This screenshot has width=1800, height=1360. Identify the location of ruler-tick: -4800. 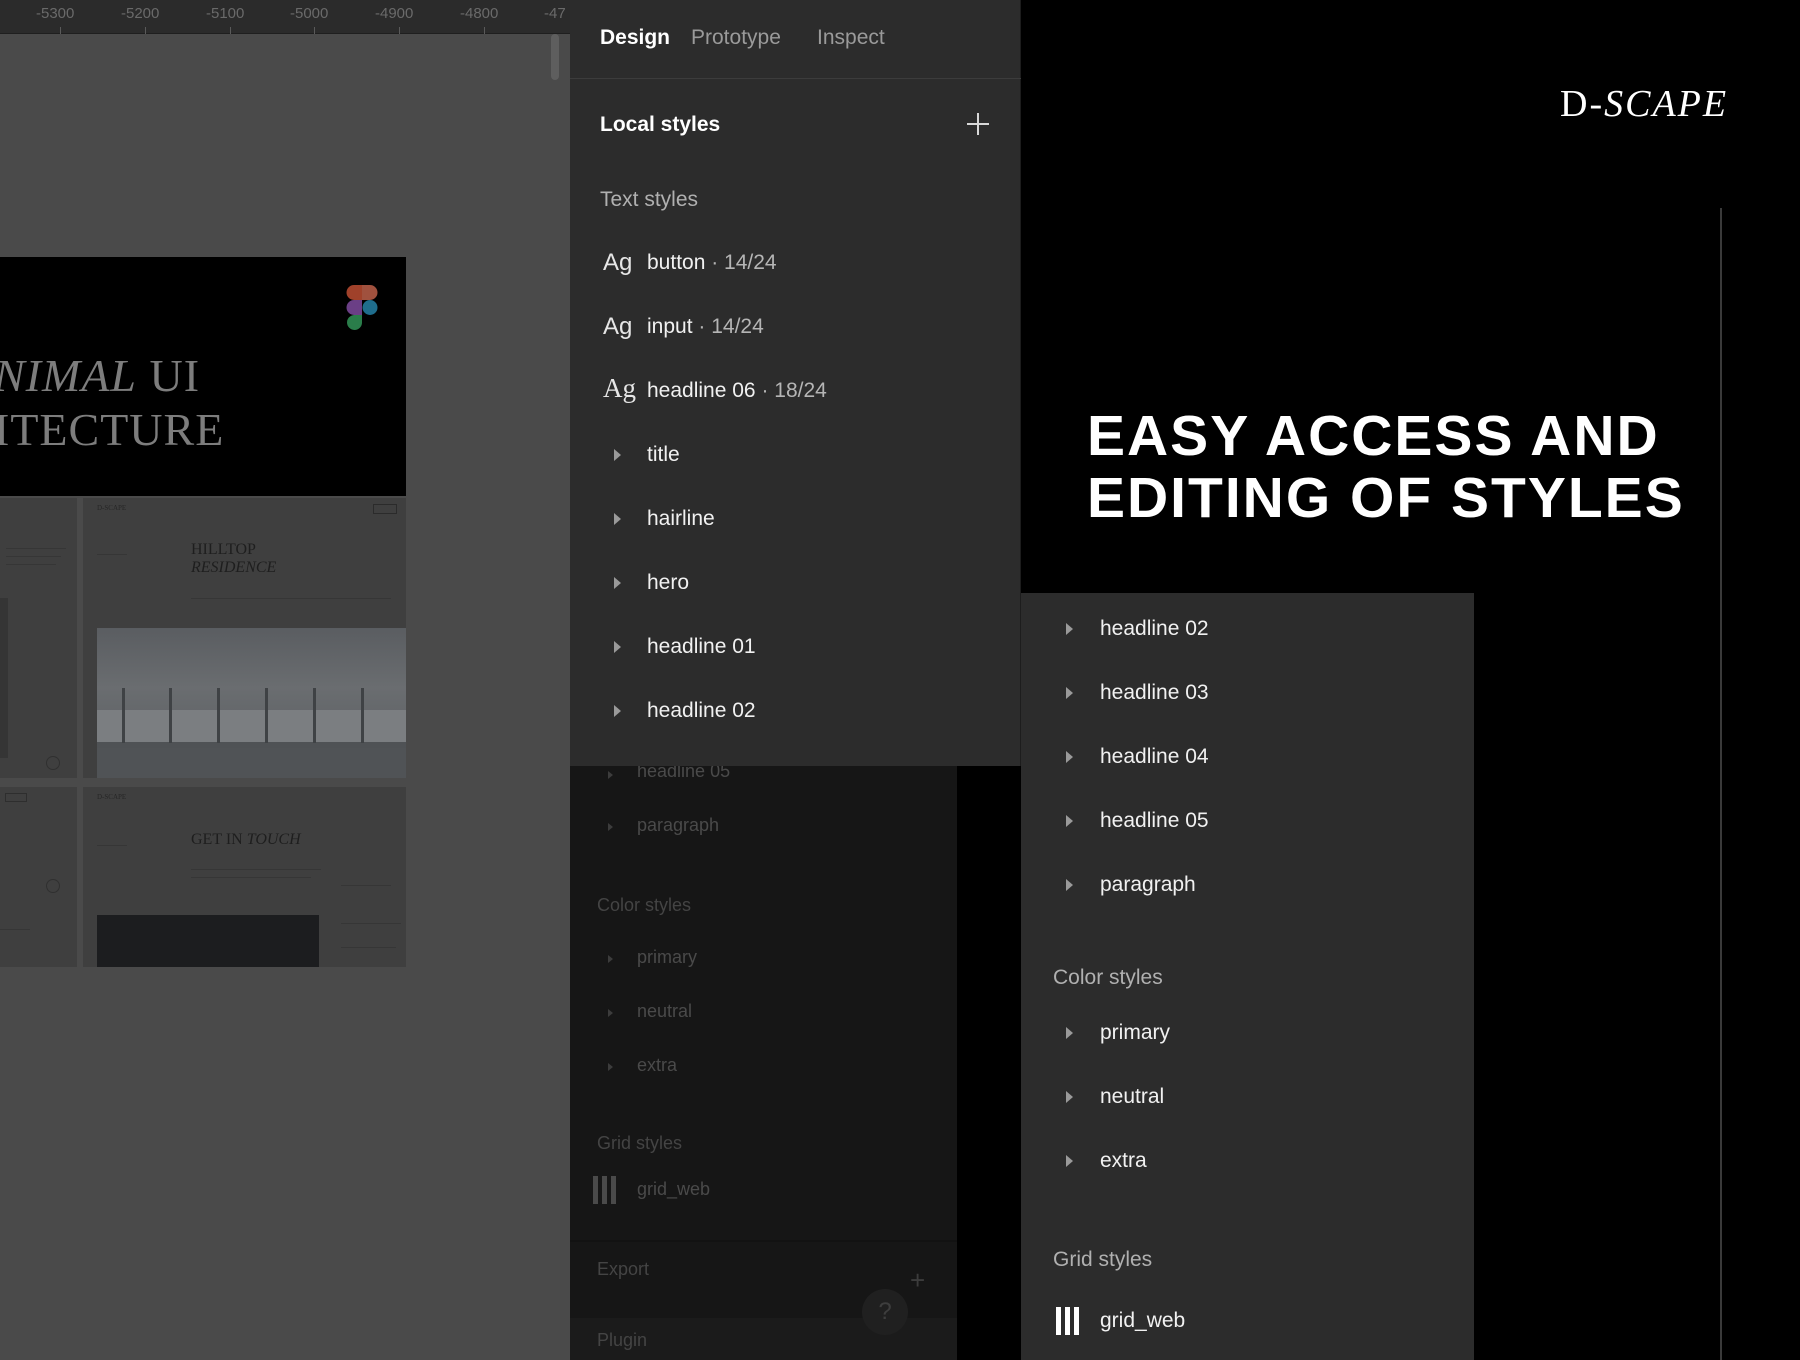
(479, 13).